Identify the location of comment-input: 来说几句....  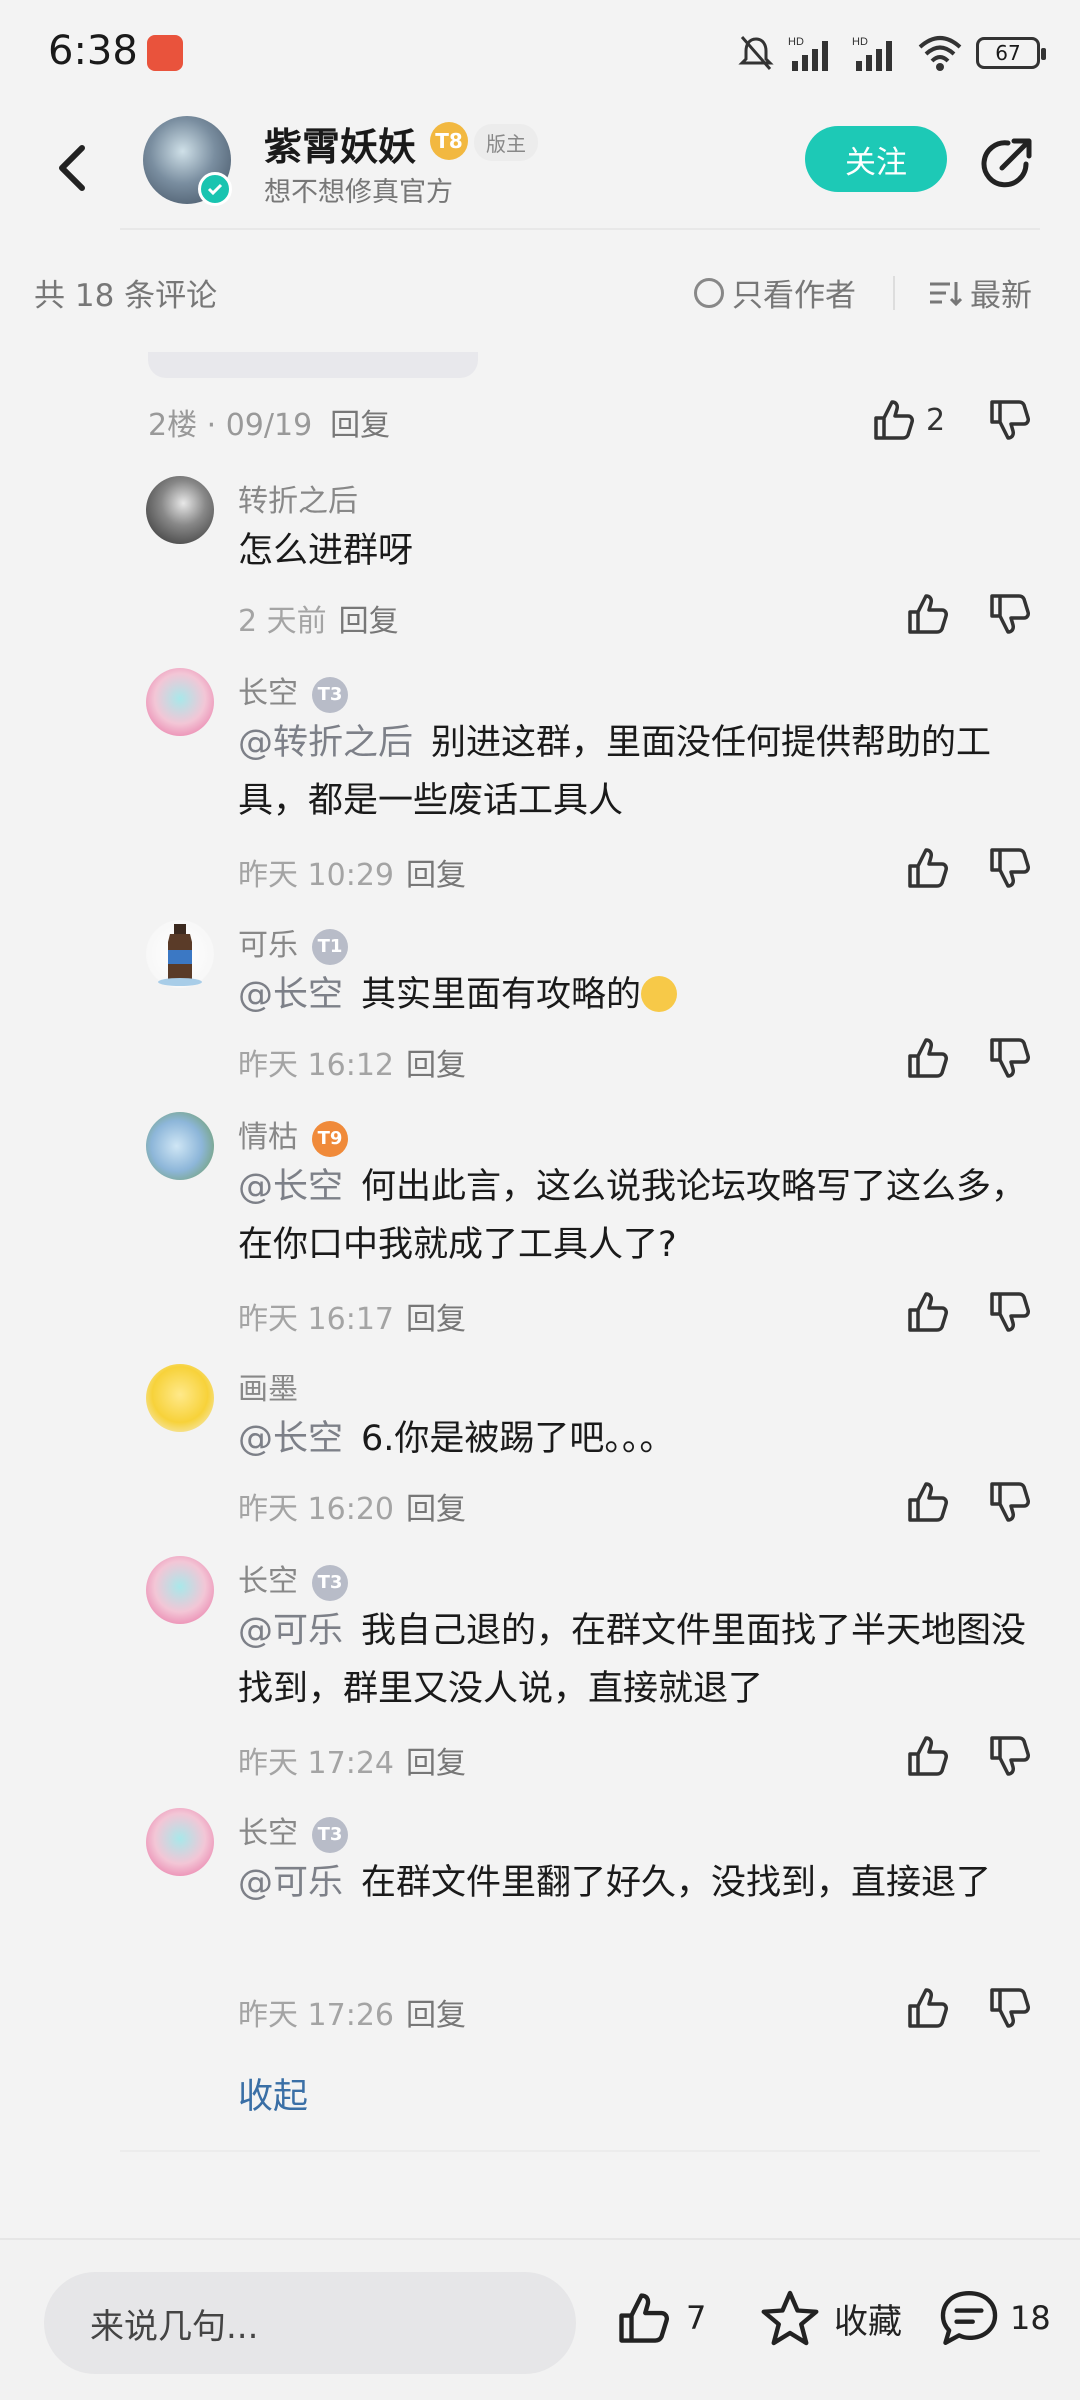
(310, 2323).